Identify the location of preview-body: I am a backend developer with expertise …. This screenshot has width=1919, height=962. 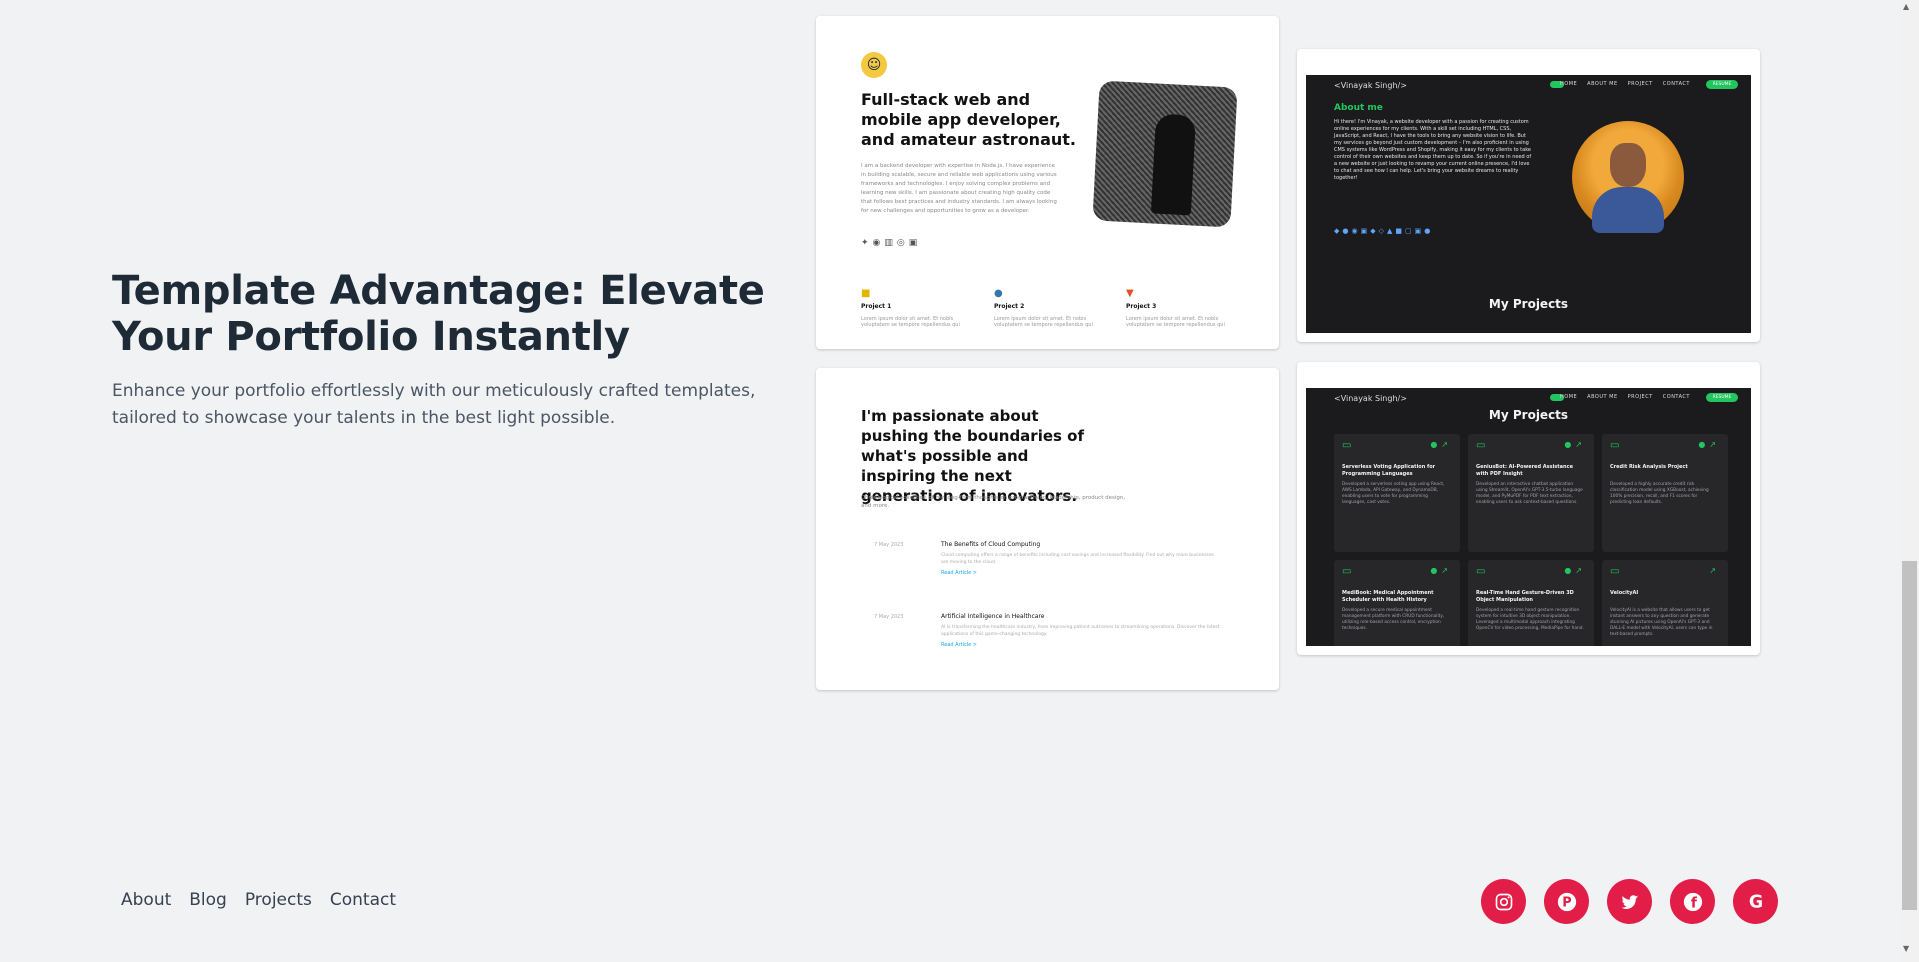
(959, 188).